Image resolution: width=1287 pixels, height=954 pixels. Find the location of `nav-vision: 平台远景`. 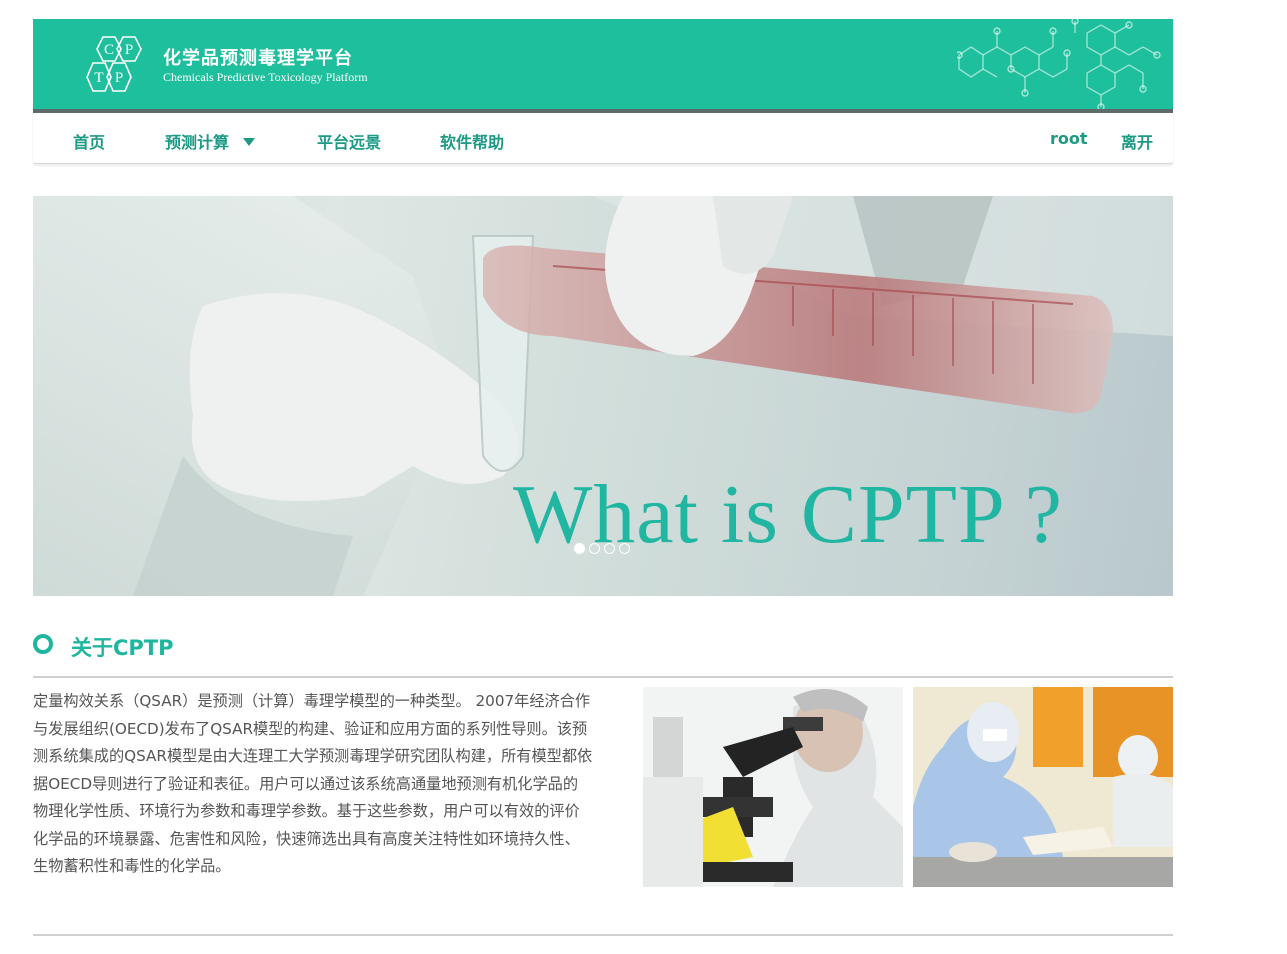

nav-vision: 平台远景 is located at coordinates (349, 141).